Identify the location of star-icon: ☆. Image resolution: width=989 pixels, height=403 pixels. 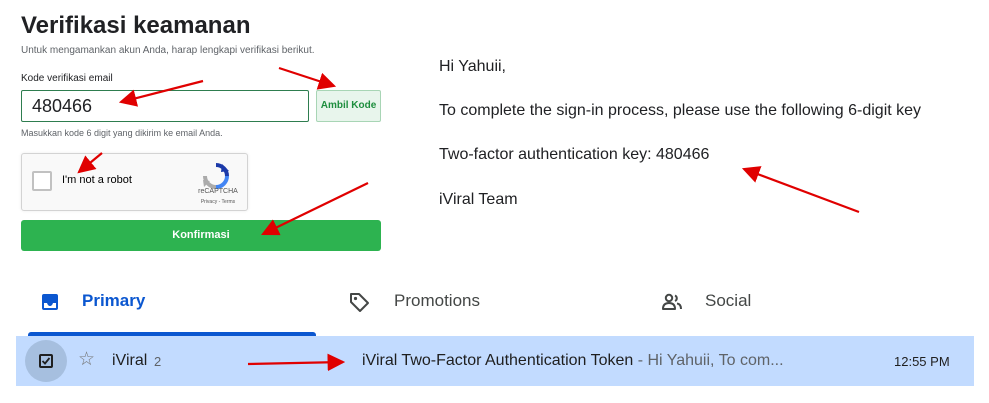
(86, 360).